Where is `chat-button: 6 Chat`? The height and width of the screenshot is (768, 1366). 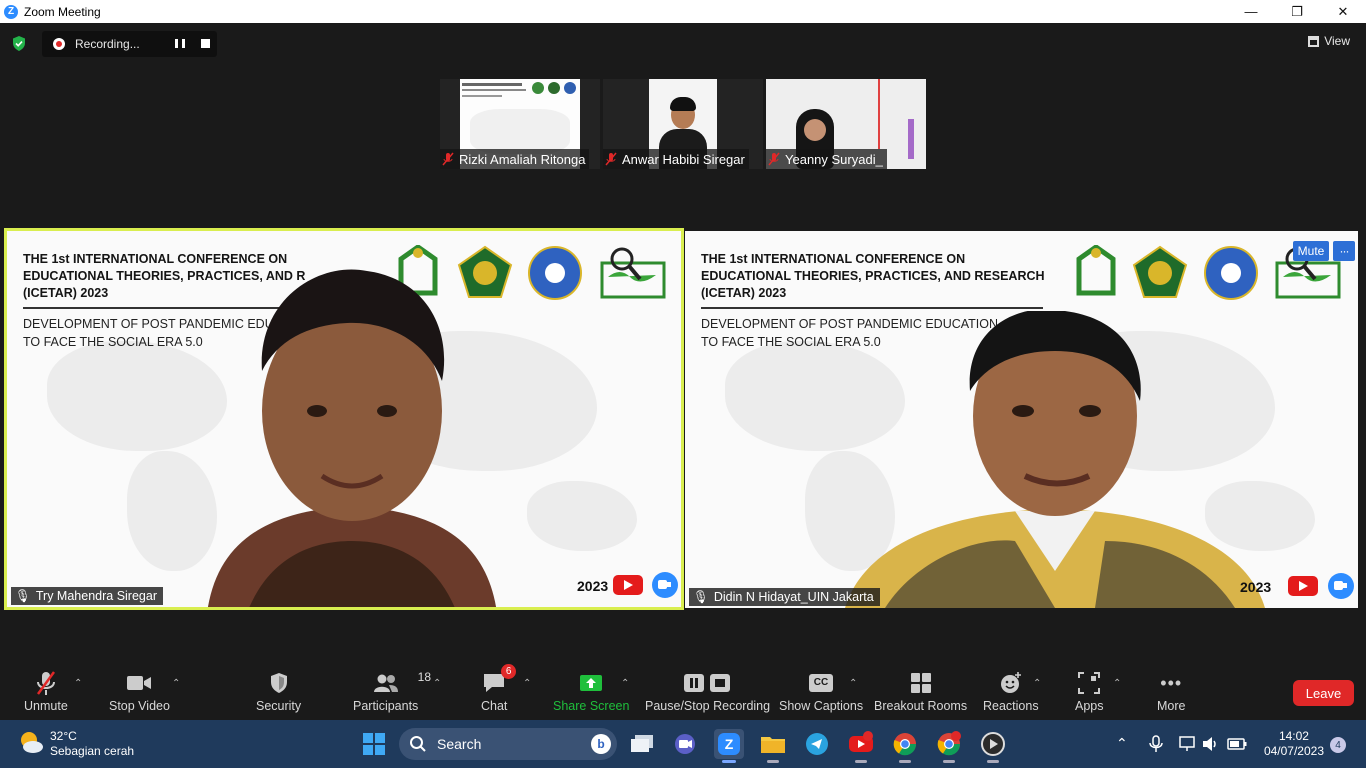 chat-button: 6 Chat is located at coordinates (499, 688).